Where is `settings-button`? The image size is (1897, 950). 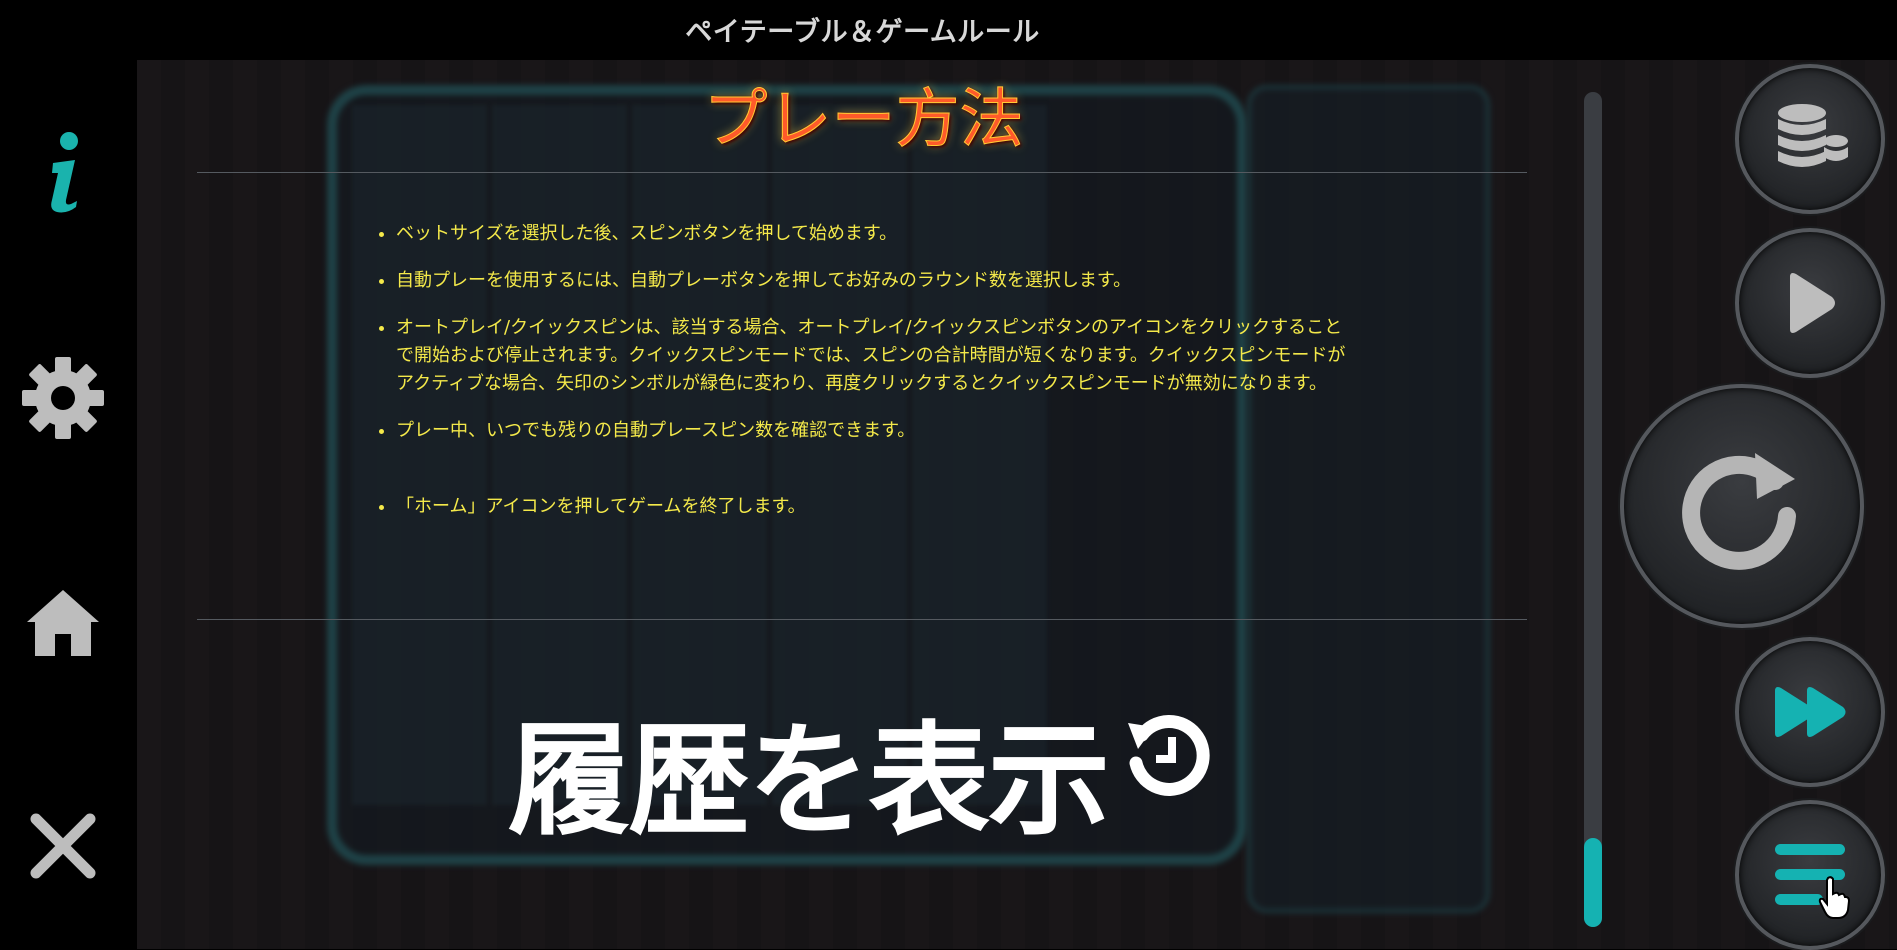
settings-button is located at coordinates (62, 397).